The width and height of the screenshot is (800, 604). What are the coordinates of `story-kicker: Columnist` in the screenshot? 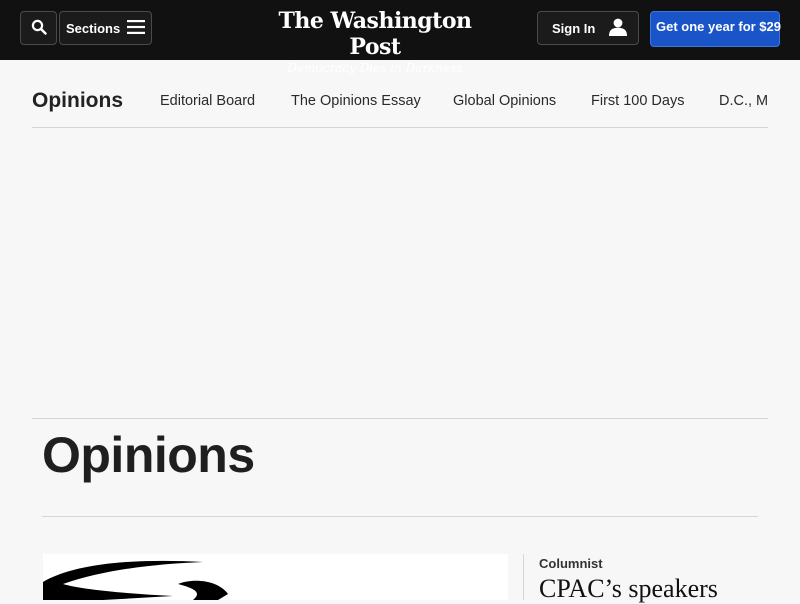 It's located at (571, 563).